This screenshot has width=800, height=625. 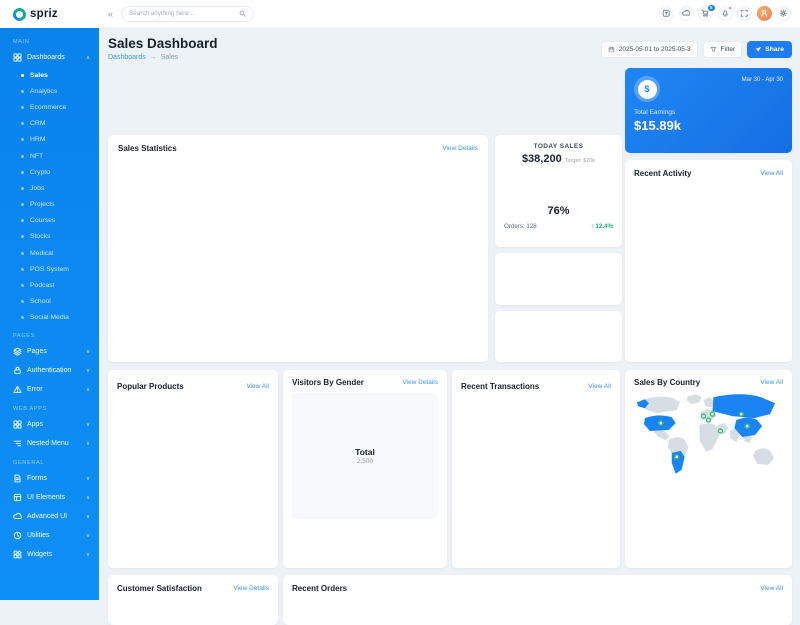 What do you see at coordinates (666, 13) in the screenshot?
I see `translate-icon-button` at bounding box center [666, 13].